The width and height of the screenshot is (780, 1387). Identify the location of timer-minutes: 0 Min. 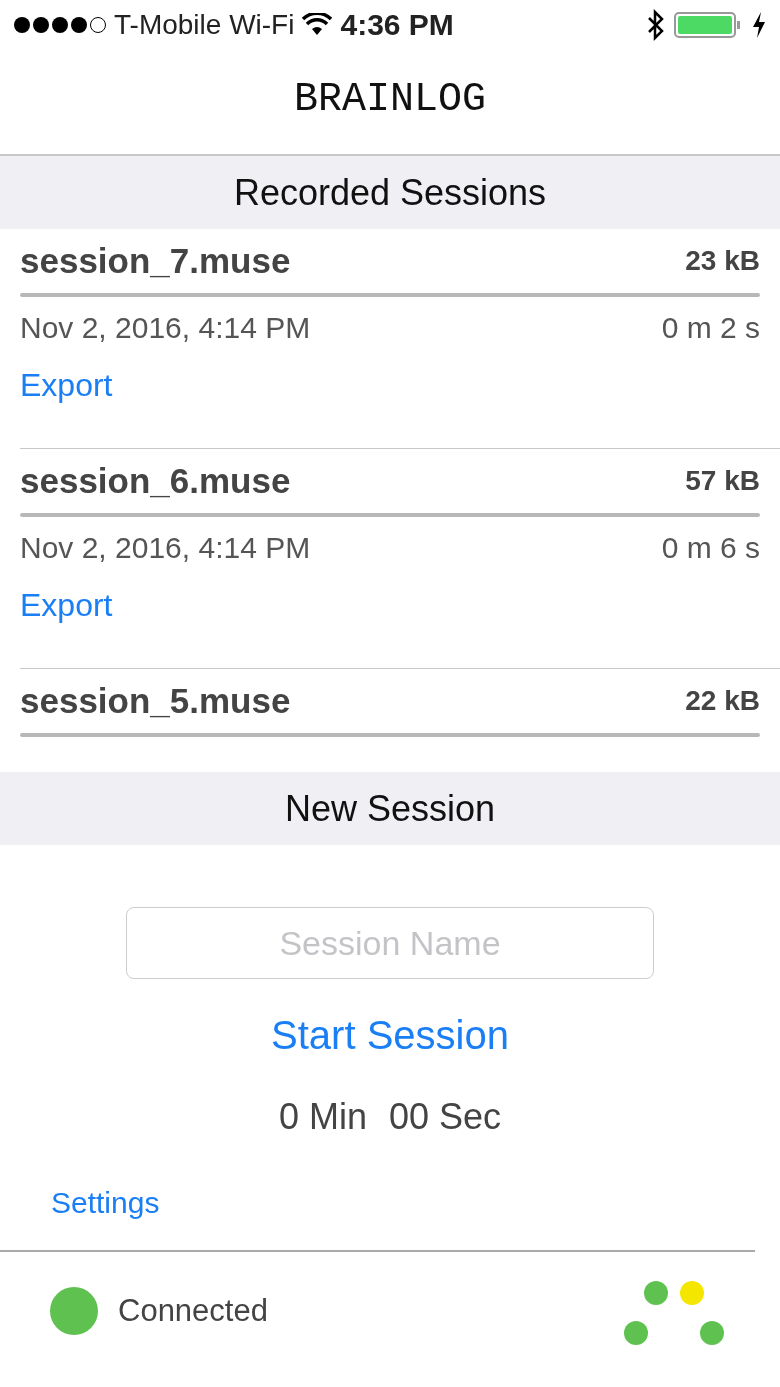
(322, 1117).